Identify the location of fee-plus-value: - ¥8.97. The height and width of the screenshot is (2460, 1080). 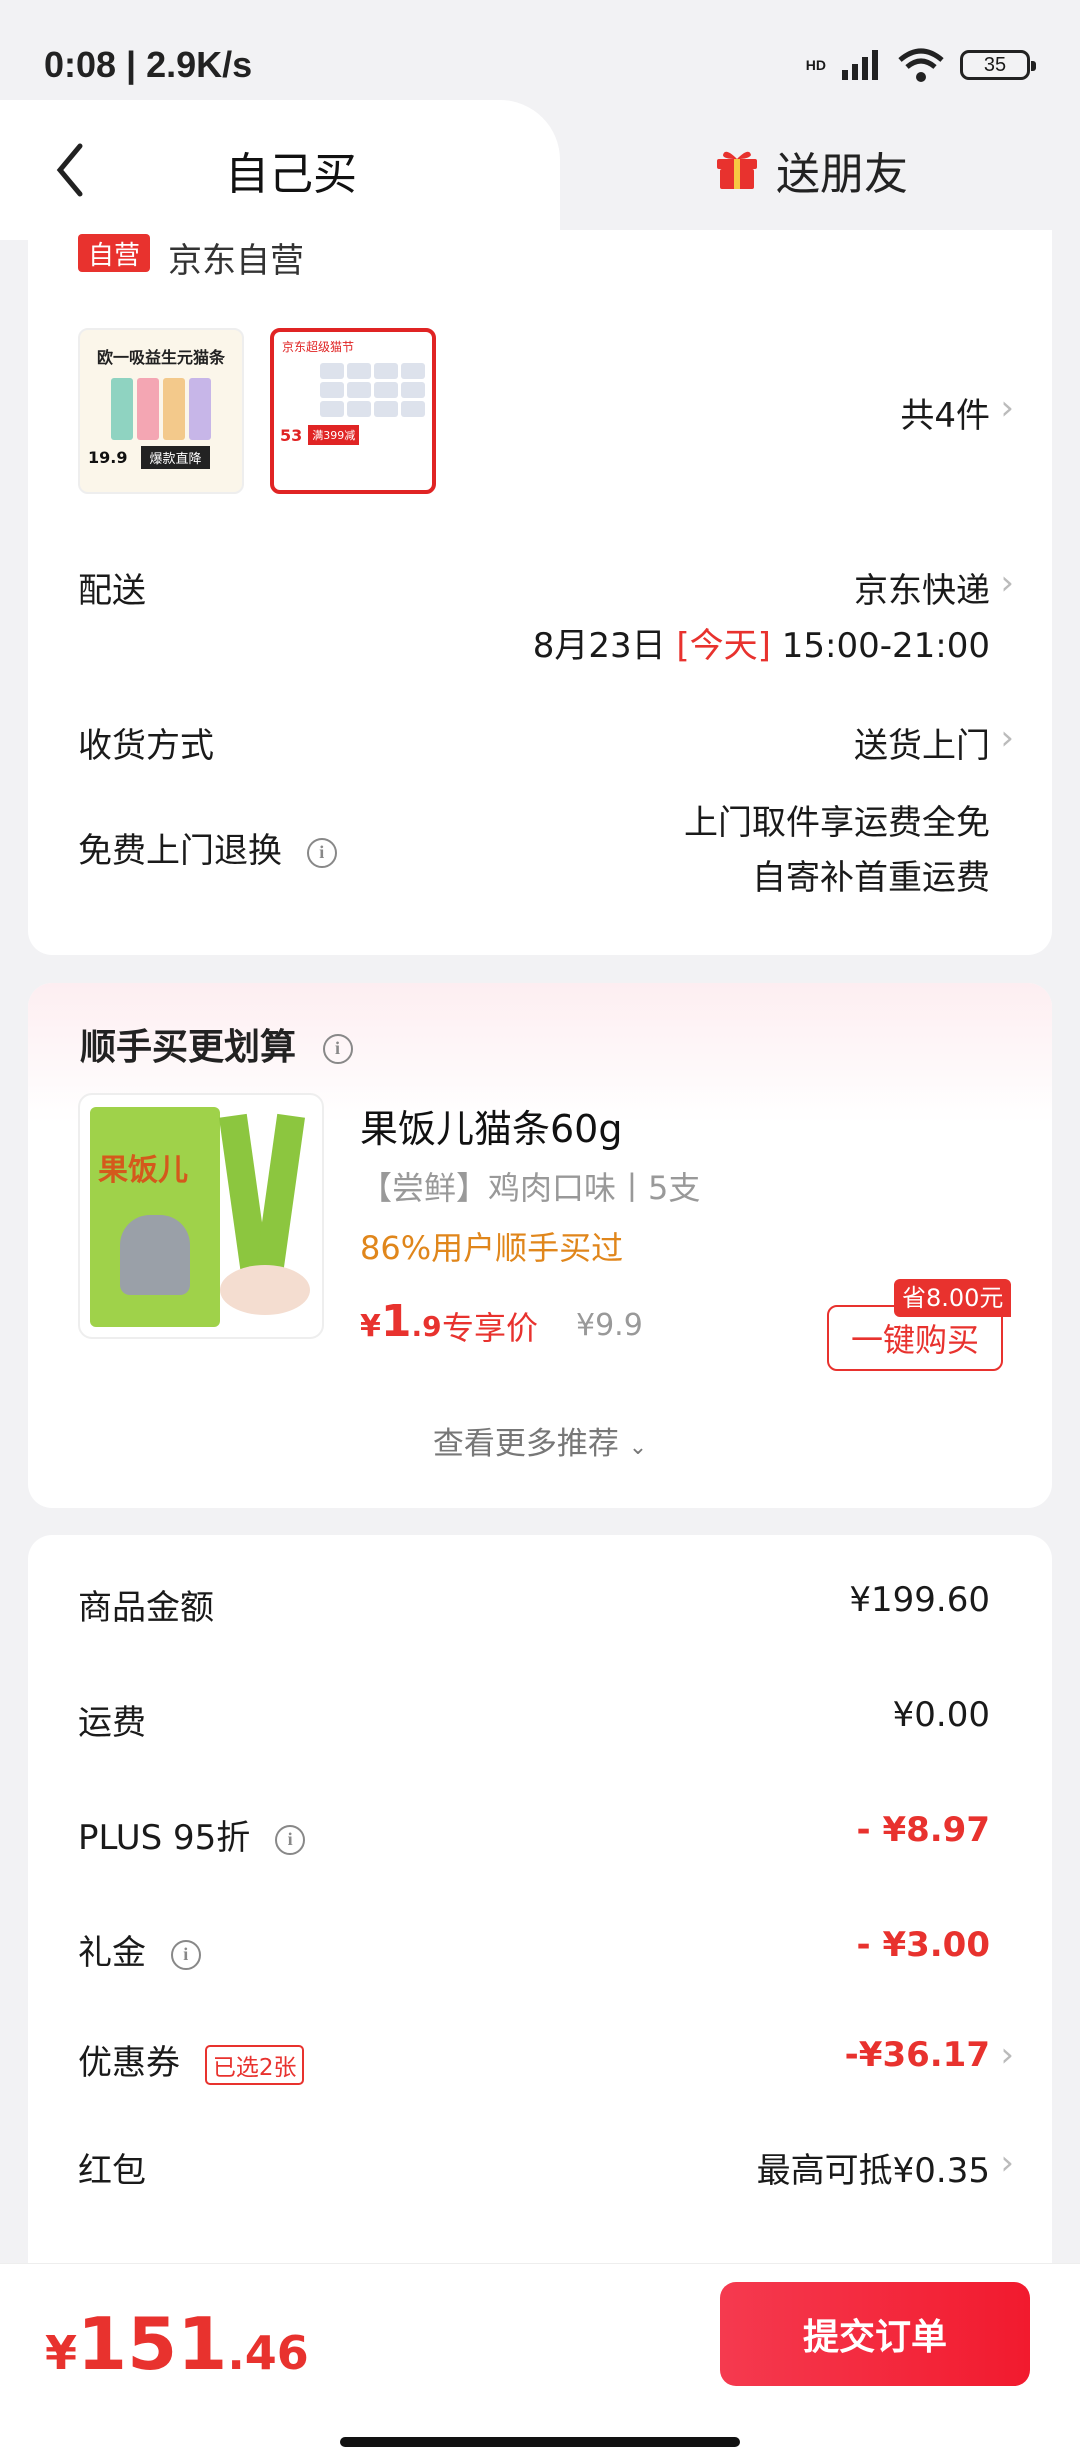
(923, 1830).